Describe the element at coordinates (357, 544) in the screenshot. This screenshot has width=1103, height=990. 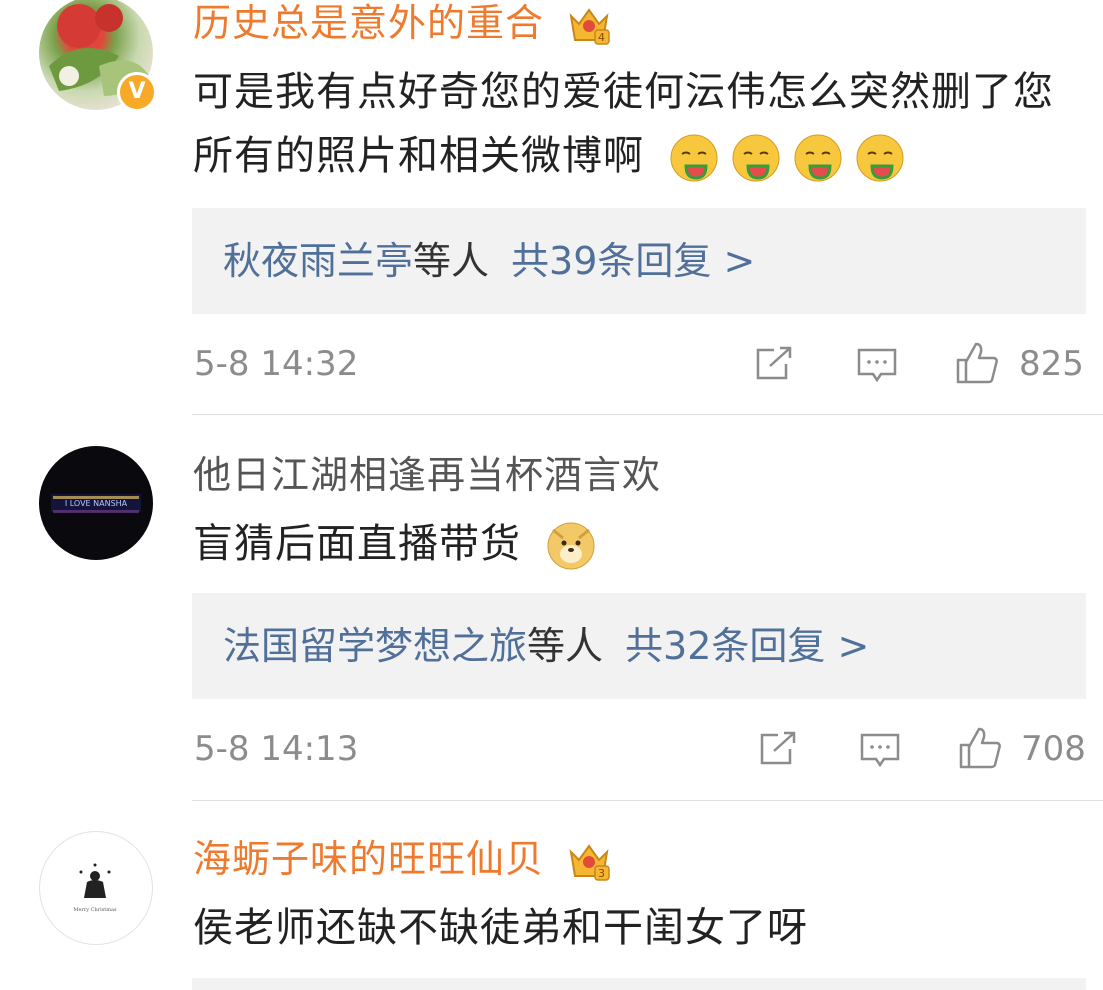
I see `comment-text-content: 盲猜后面直播带货` at that location.